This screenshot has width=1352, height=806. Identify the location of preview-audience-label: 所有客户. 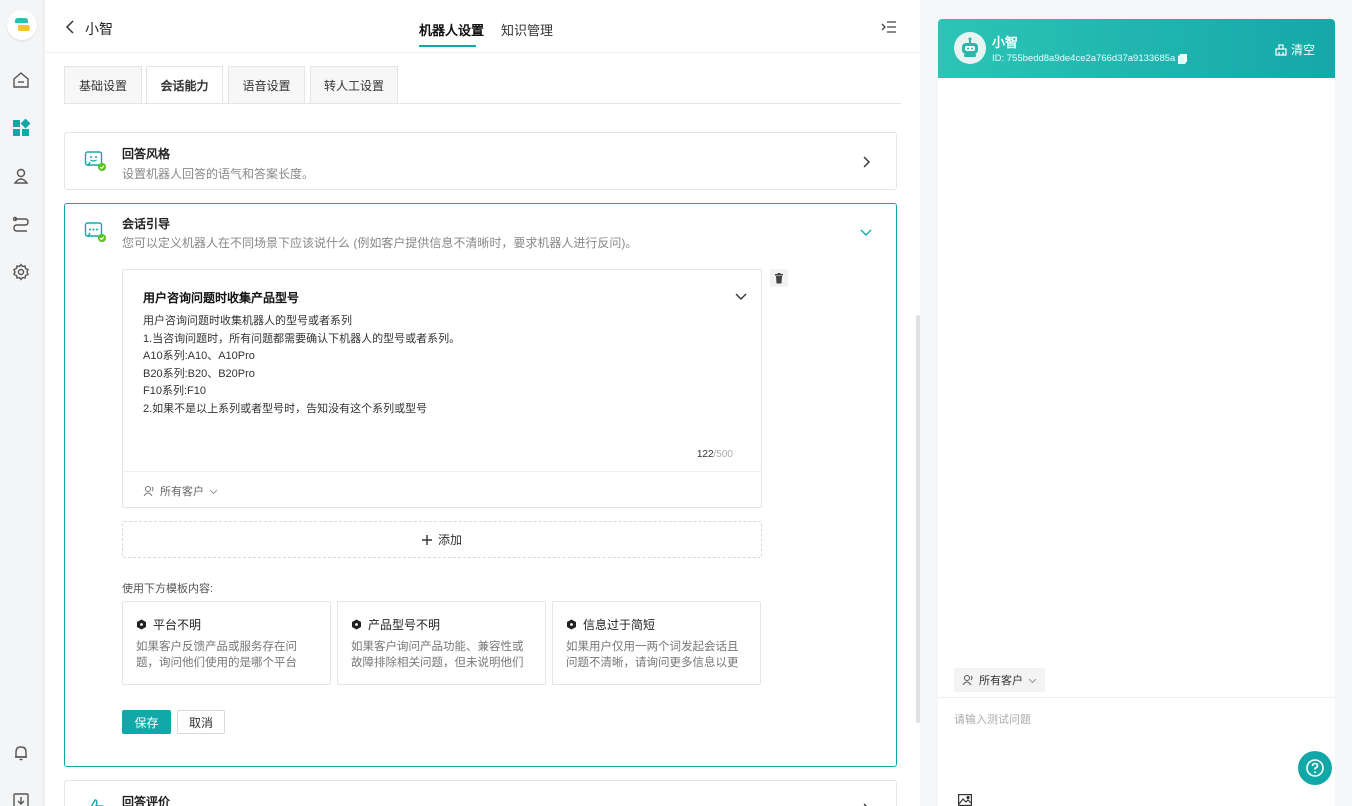
(1001, 681).